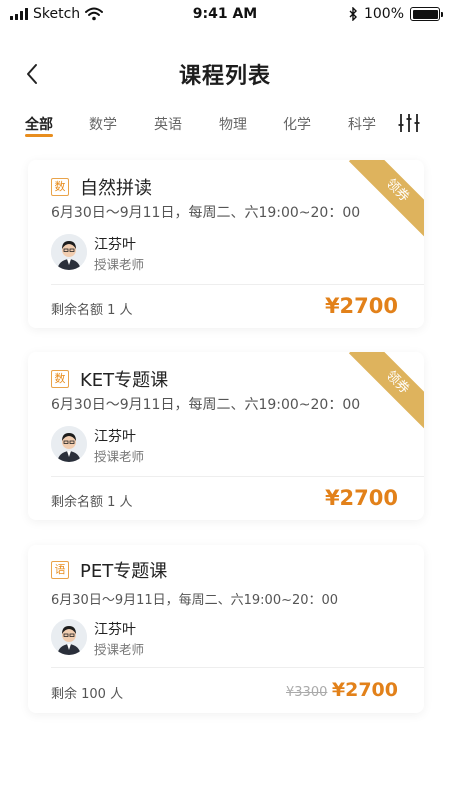 The height and width of the screenshot is (800, 450). I want to click on filter-button, so click(409, 123).